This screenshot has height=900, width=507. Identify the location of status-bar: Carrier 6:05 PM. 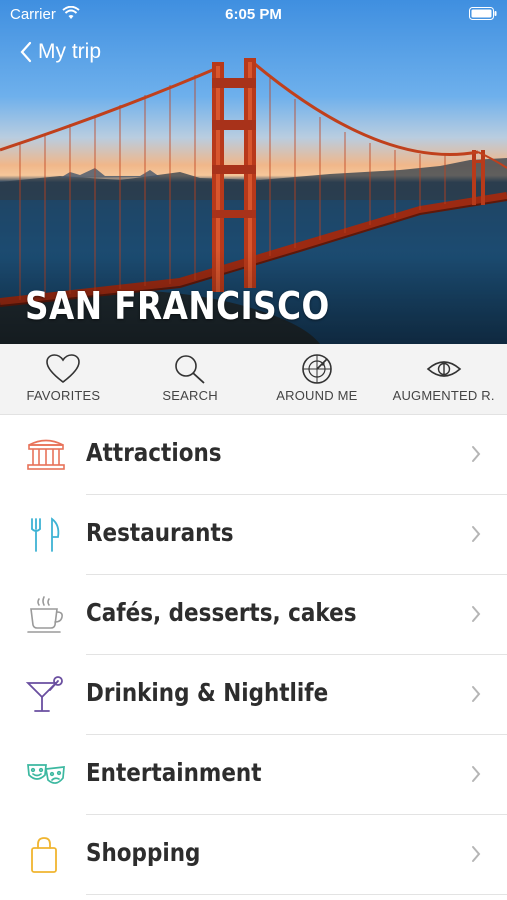
(253, 14).